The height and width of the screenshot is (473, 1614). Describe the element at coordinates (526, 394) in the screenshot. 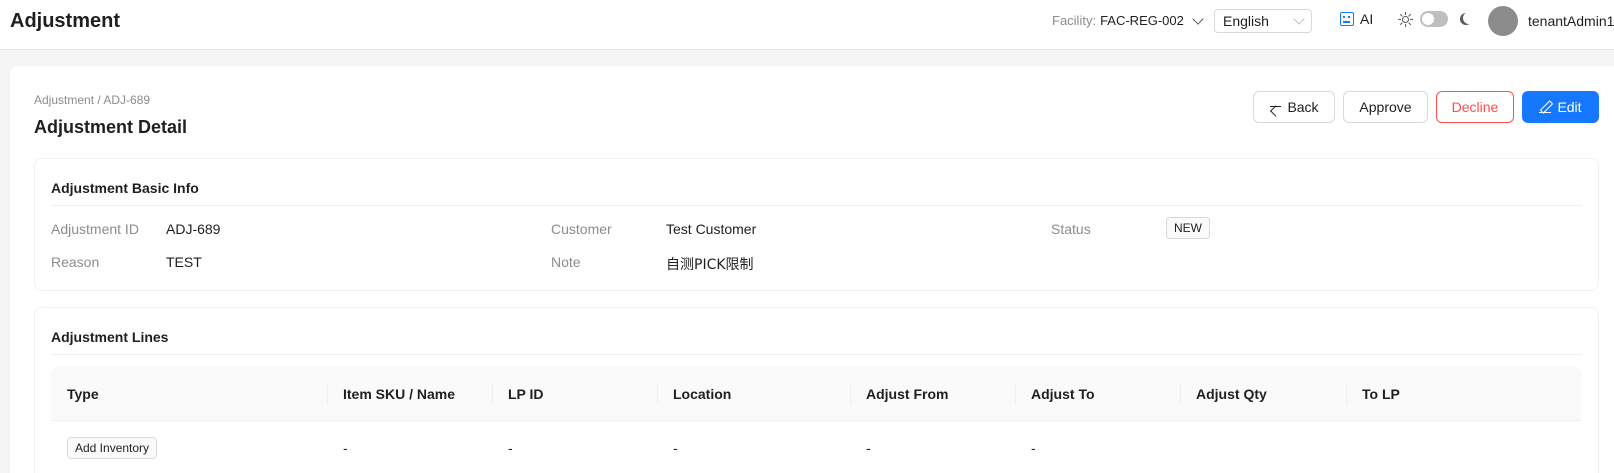

I see `column-header-lp-id: LP ID` at that location.